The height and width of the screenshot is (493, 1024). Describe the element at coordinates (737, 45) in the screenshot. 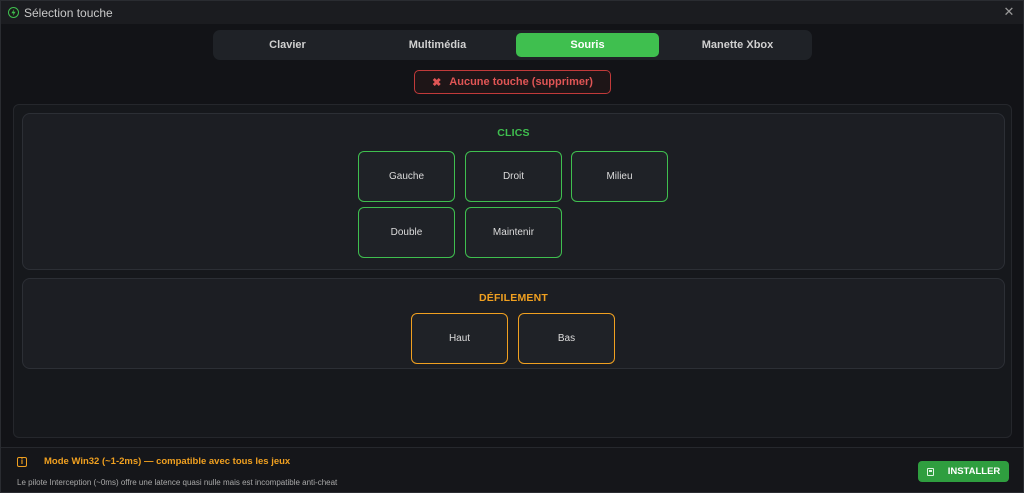

I see `tab-manette-xbox: Manette Xbox` at that location.